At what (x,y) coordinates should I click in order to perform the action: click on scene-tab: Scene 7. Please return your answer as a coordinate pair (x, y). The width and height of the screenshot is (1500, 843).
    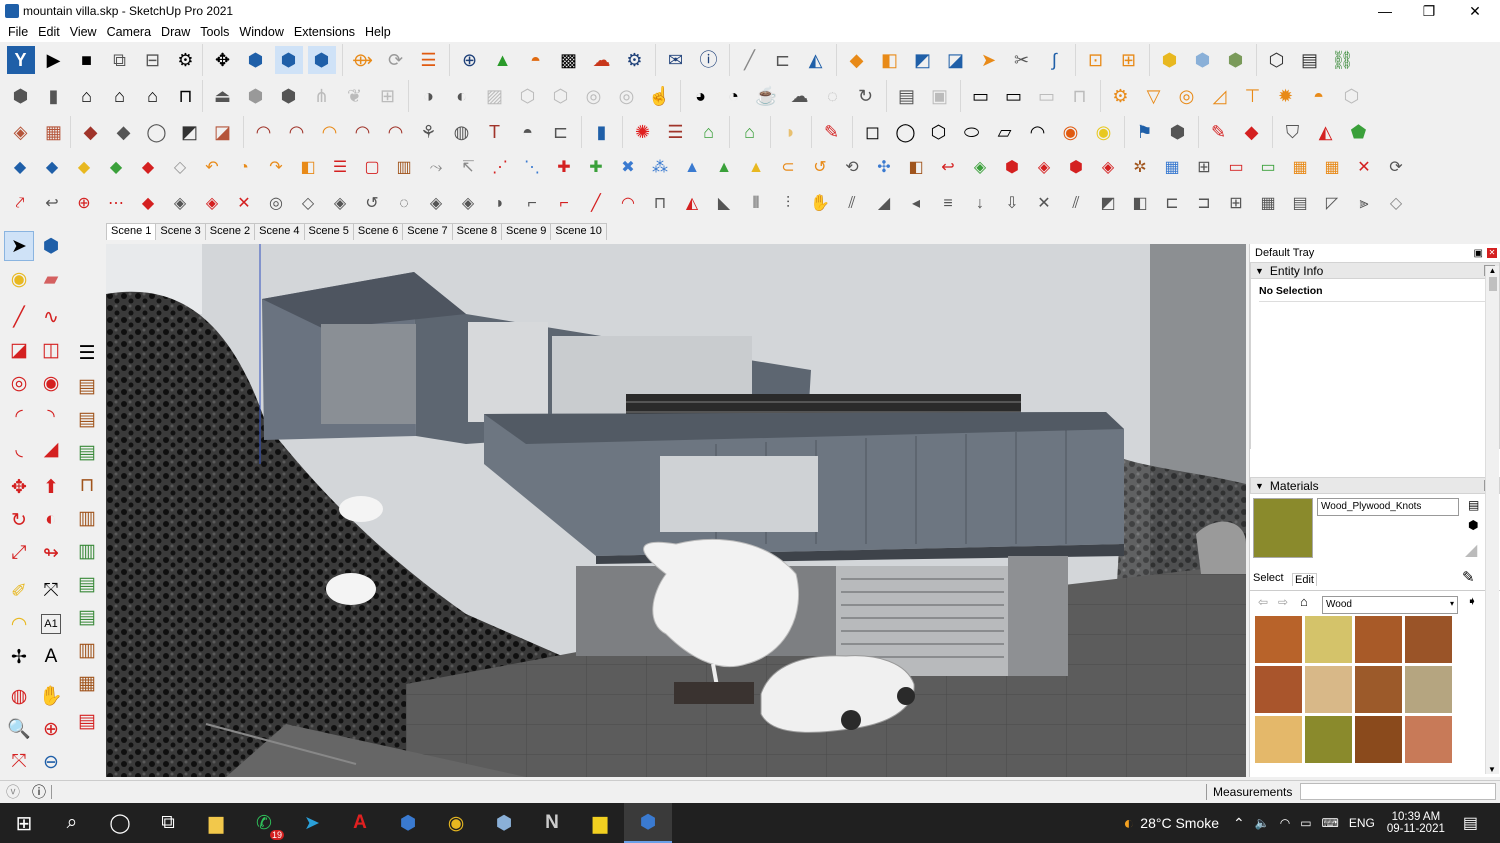
    Looking at the image, I should click on (427, 231).